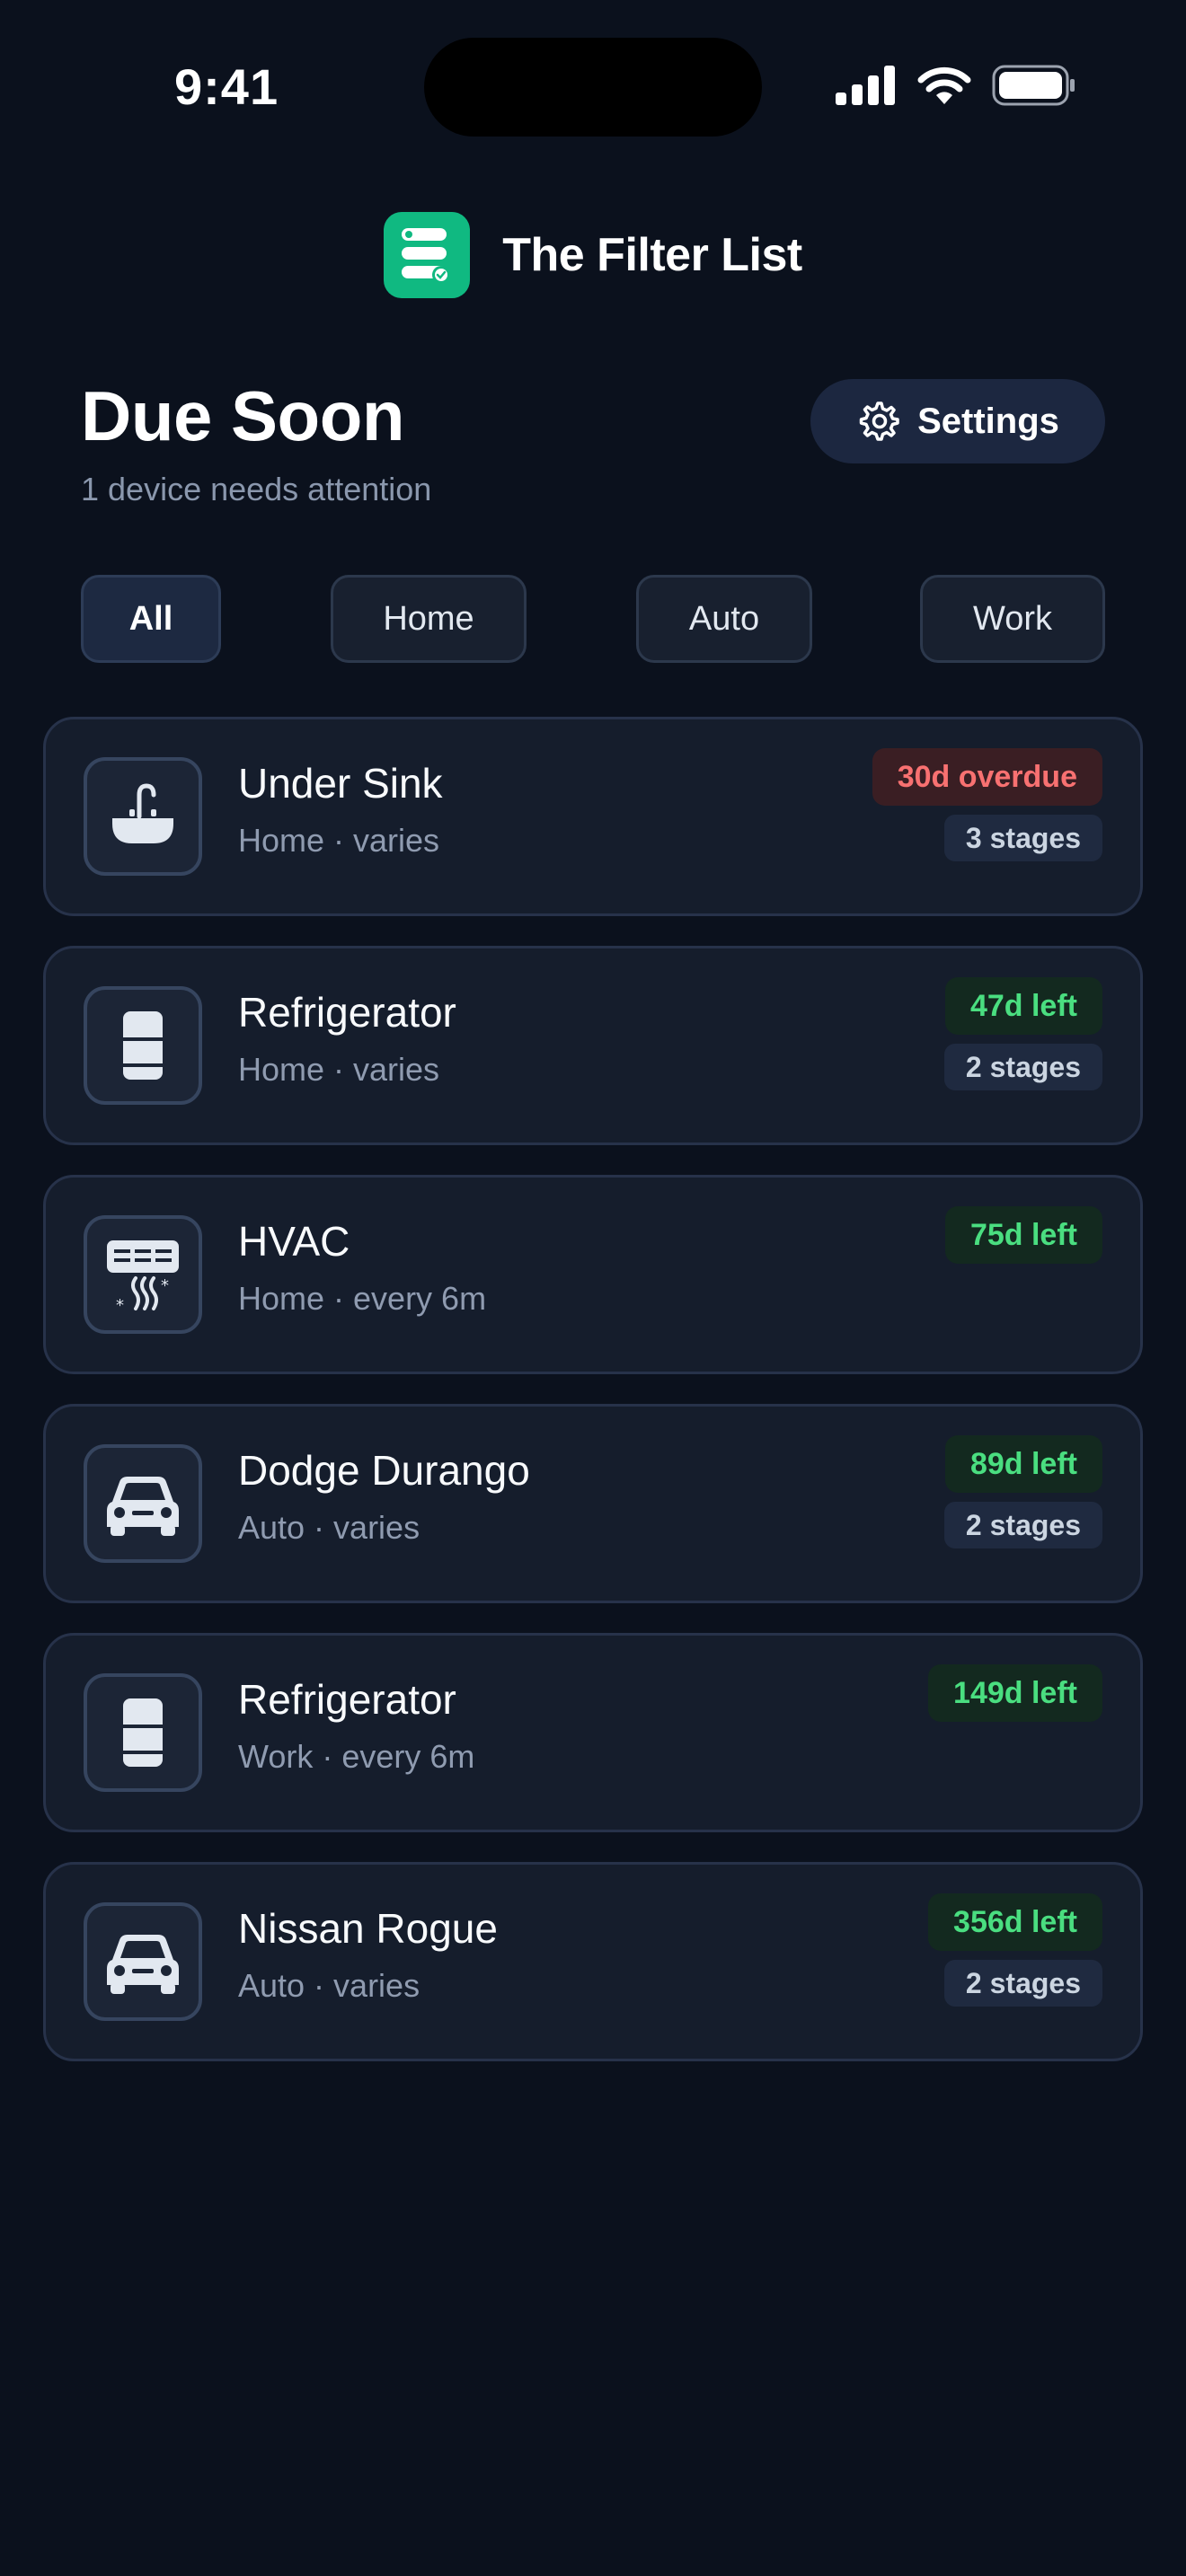  I want to click on settings-button-label: Settings, so click(988, 421).